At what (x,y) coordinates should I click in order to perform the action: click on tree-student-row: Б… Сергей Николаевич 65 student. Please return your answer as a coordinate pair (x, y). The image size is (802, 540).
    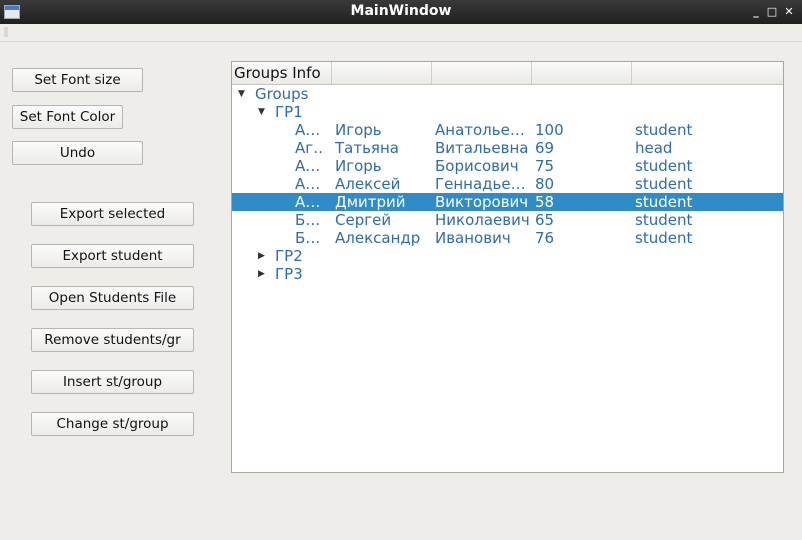
    Looking at the image, I should click on (507, 220).